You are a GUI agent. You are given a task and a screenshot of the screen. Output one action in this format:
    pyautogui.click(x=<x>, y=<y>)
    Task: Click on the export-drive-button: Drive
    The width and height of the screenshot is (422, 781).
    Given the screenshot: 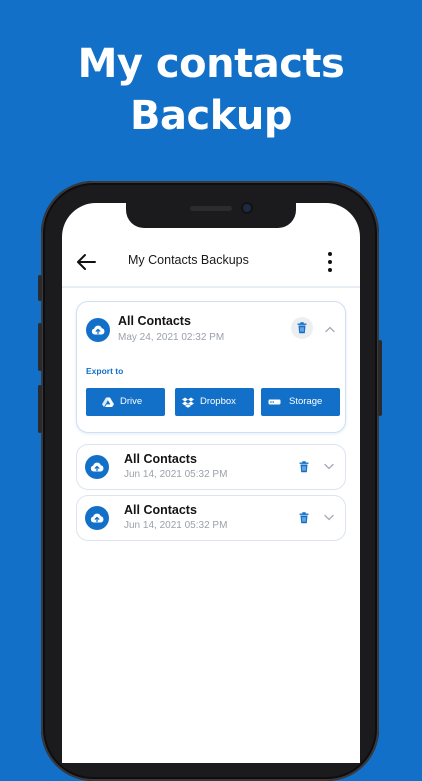 What is the action you would take?
    pyautogui.click(x=125, y=402)
    